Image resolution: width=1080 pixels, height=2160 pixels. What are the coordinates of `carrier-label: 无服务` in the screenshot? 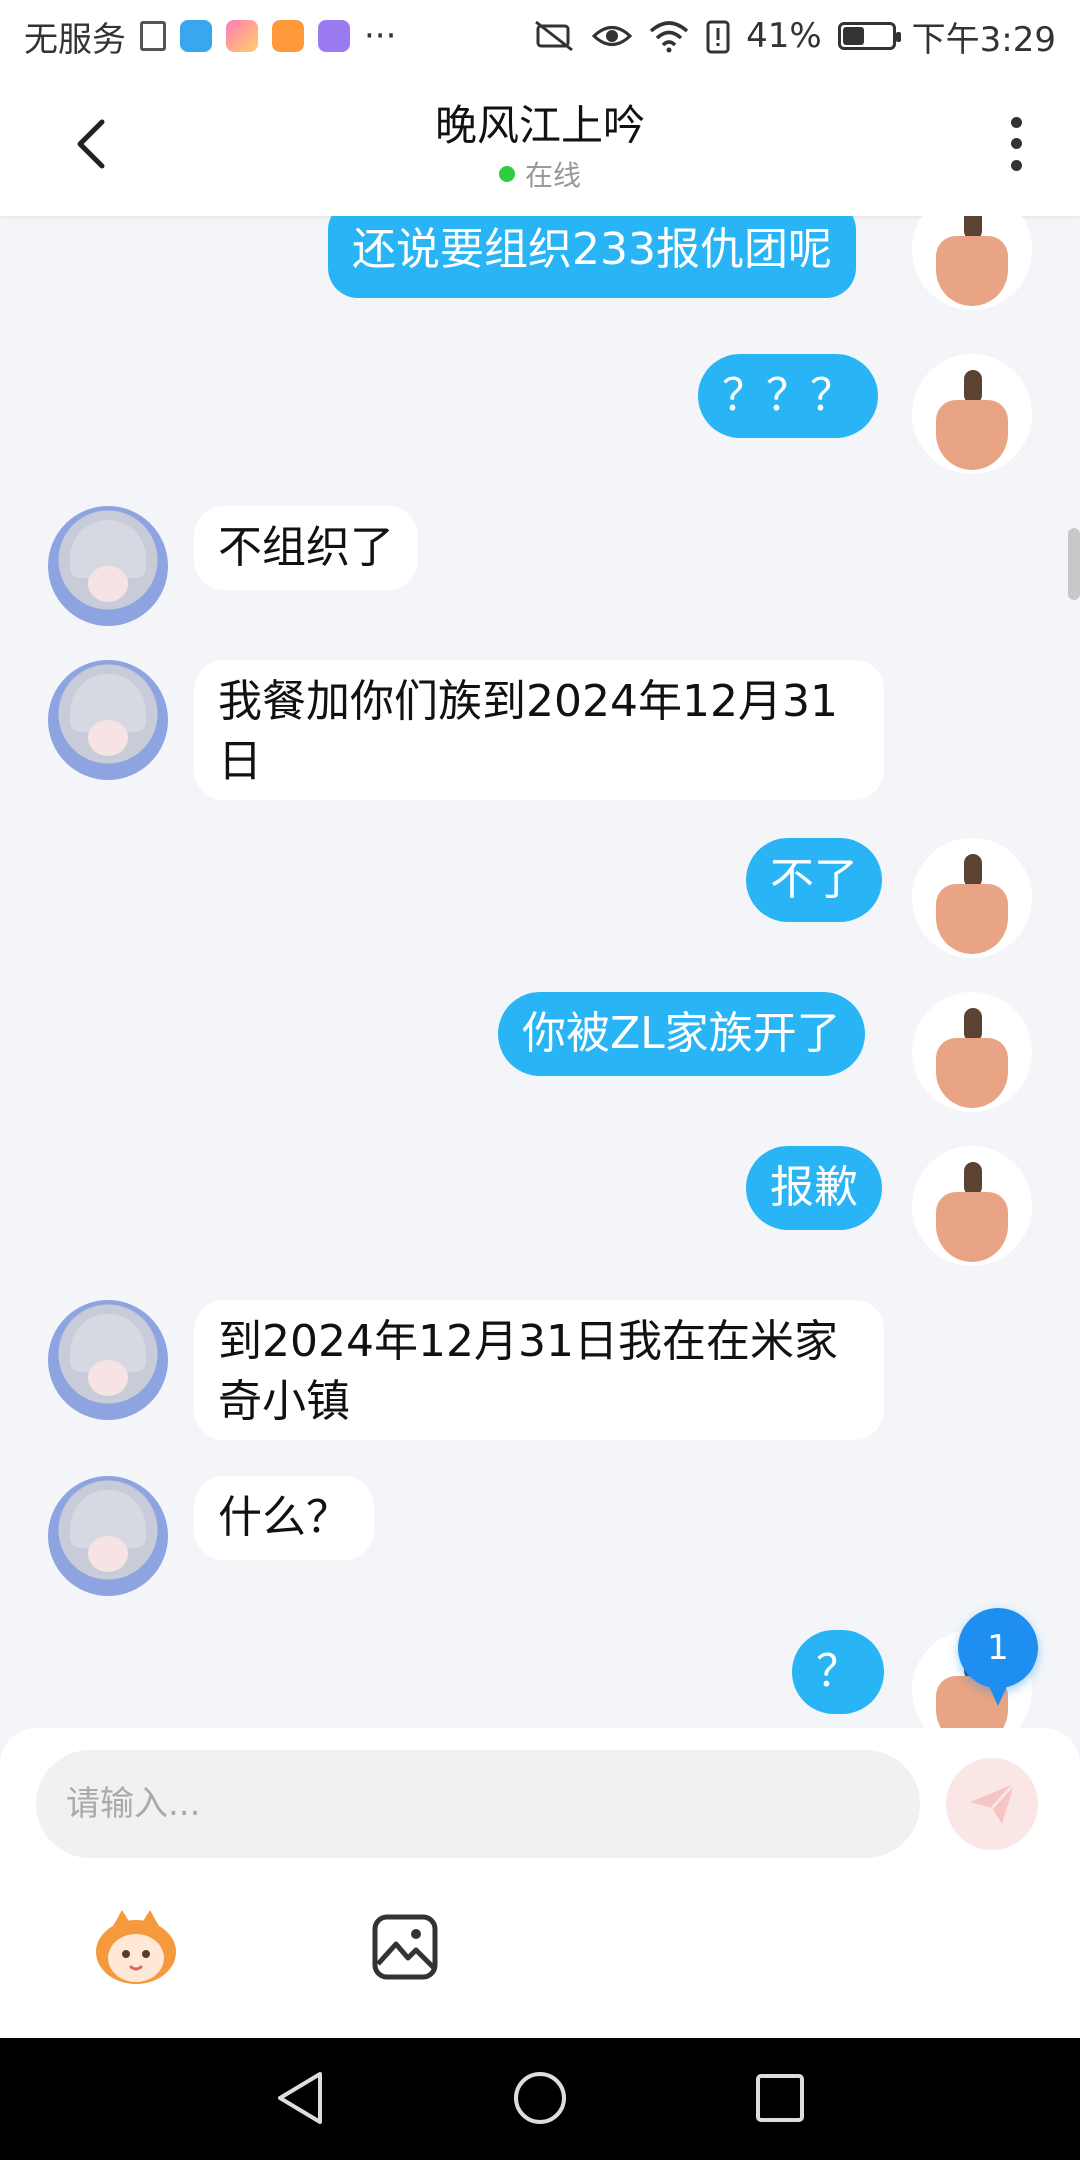 It's located at (75, 39).